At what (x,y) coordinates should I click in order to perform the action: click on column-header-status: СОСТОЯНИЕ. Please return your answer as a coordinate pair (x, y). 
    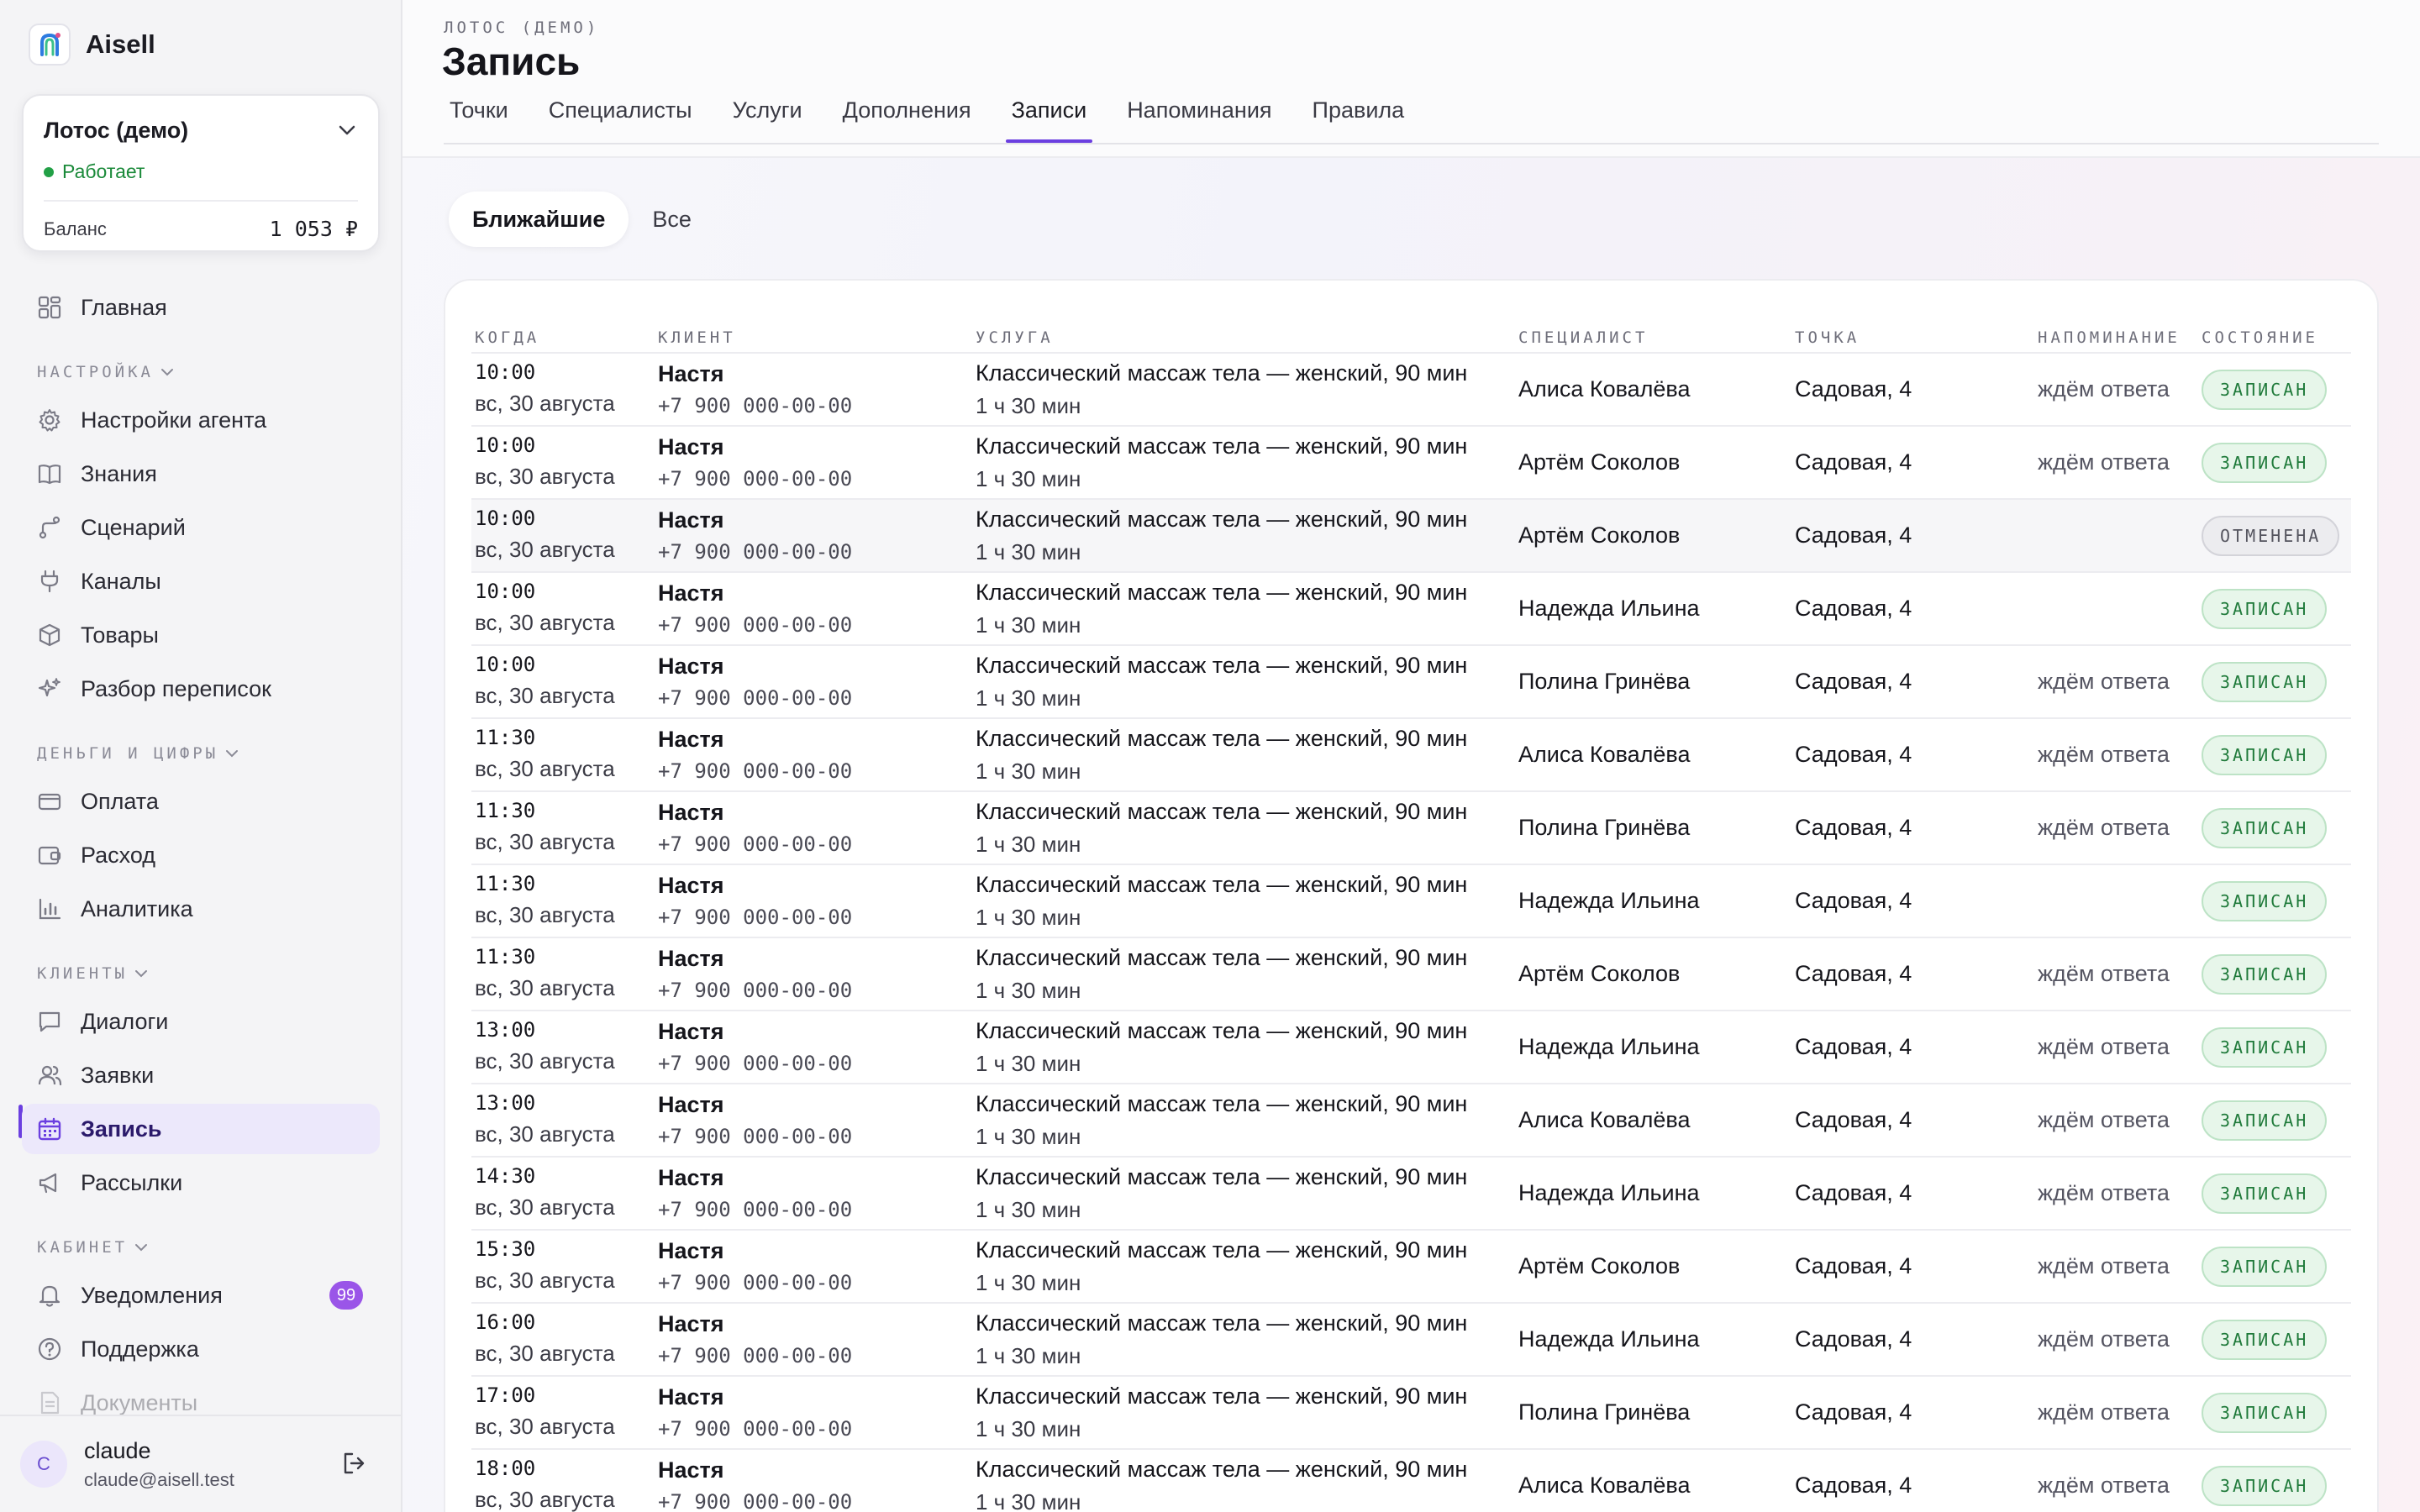
    Looking at the image, I should click on (2274, 336).